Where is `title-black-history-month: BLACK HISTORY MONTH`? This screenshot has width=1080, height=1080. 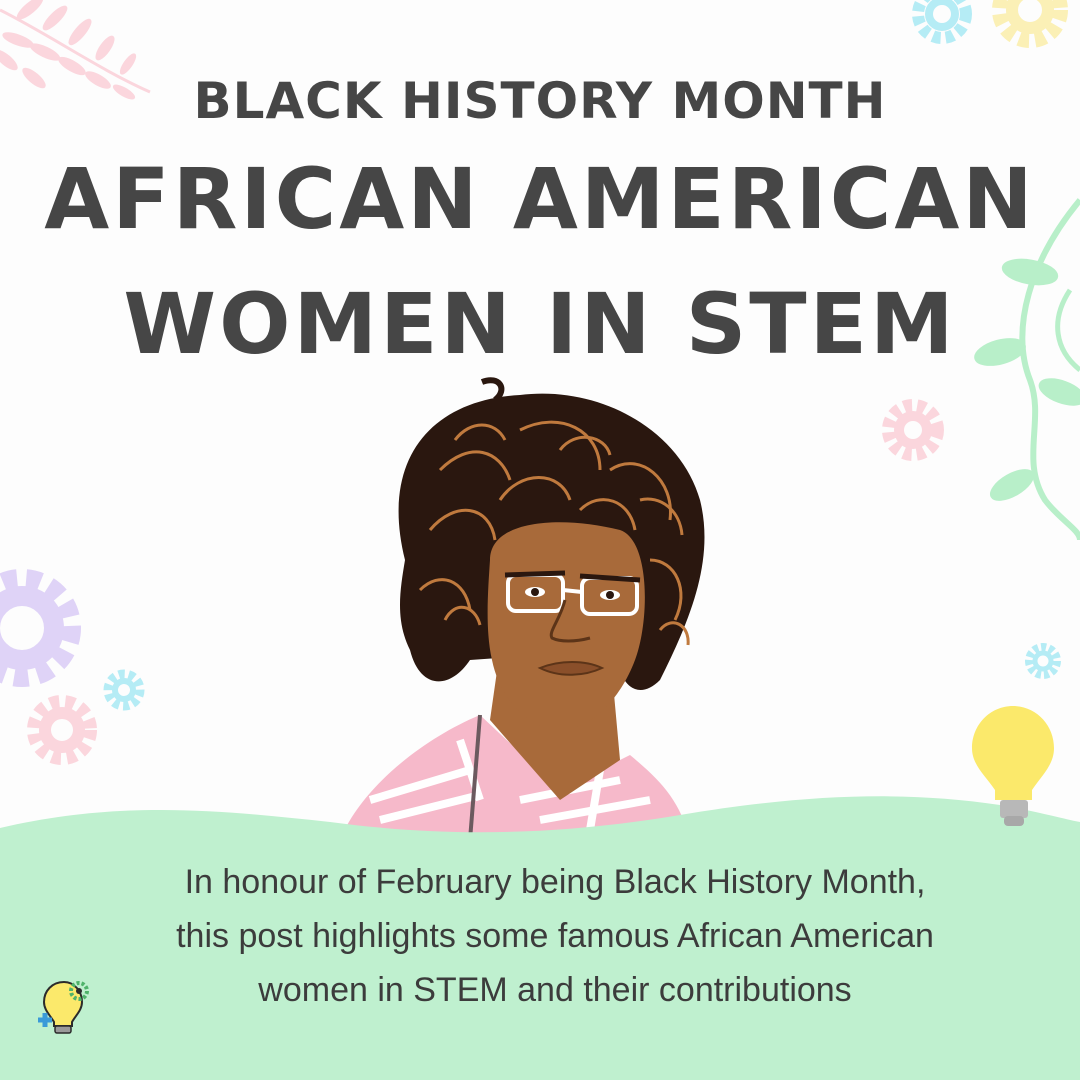 title-black-history-month: BLACK HISTORY MONTH is located at coordinates (540, 101).